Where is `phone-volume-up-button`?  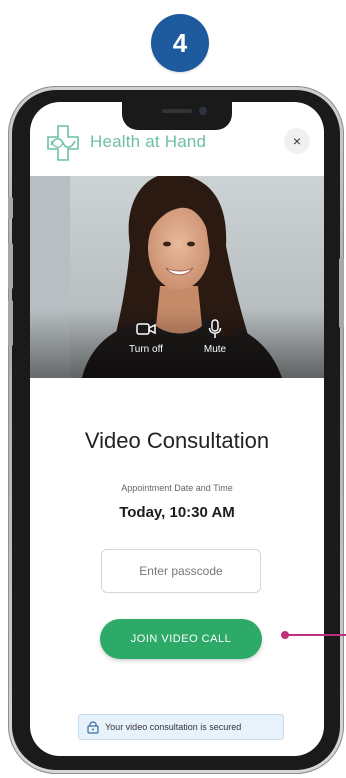
phone-volume-up-button is located at coordinates (10, 266).